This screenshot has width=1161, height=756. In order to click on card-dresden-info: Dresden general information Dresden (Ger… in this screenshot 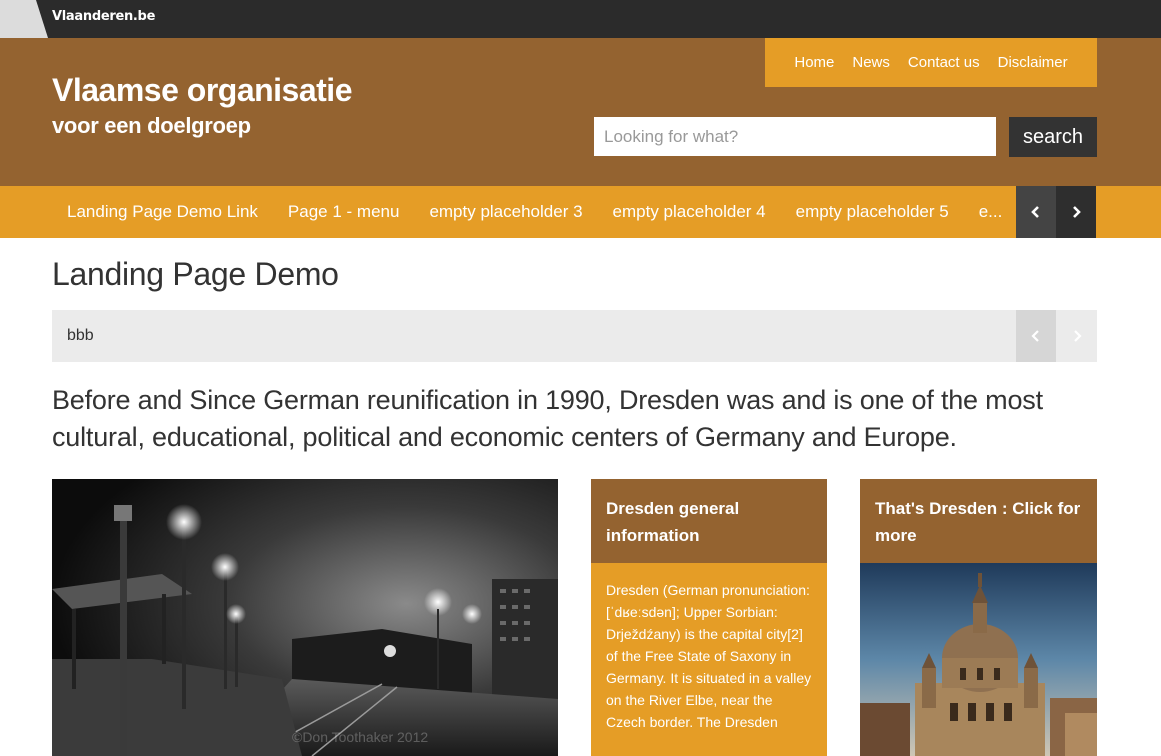, I will do `click(709, 617)`.